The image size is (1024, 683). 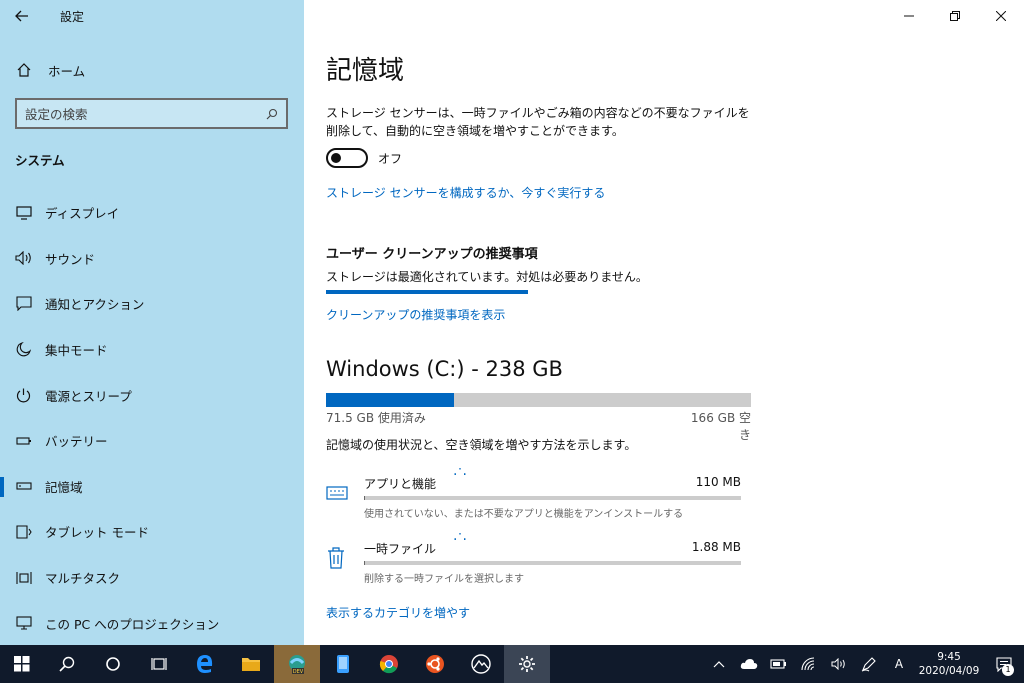 I want to click on wifi-icon, so click(x=808, y=664).